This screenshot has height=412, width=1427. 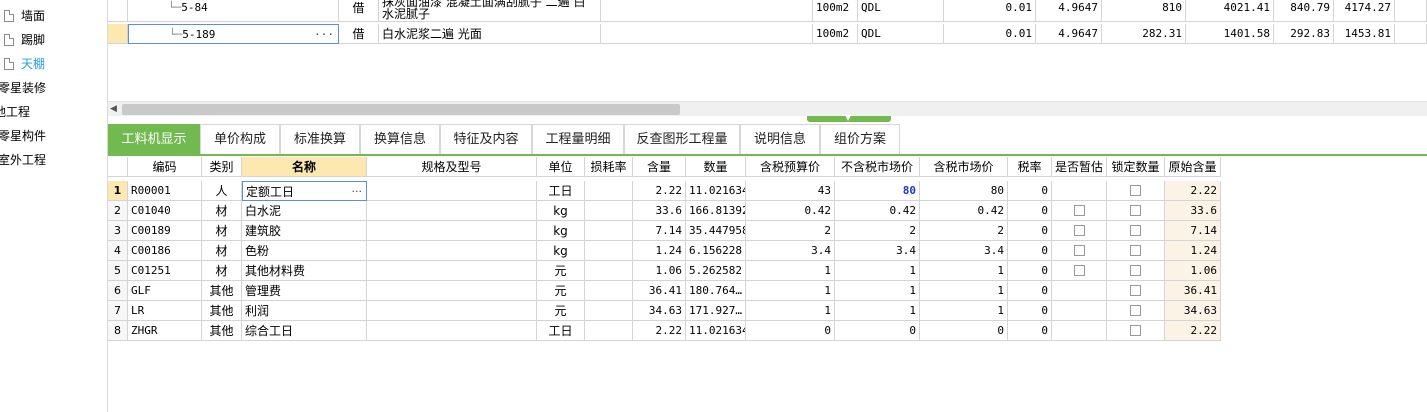 I want to click on cell-code: GLF, so click(x=165, y=291).